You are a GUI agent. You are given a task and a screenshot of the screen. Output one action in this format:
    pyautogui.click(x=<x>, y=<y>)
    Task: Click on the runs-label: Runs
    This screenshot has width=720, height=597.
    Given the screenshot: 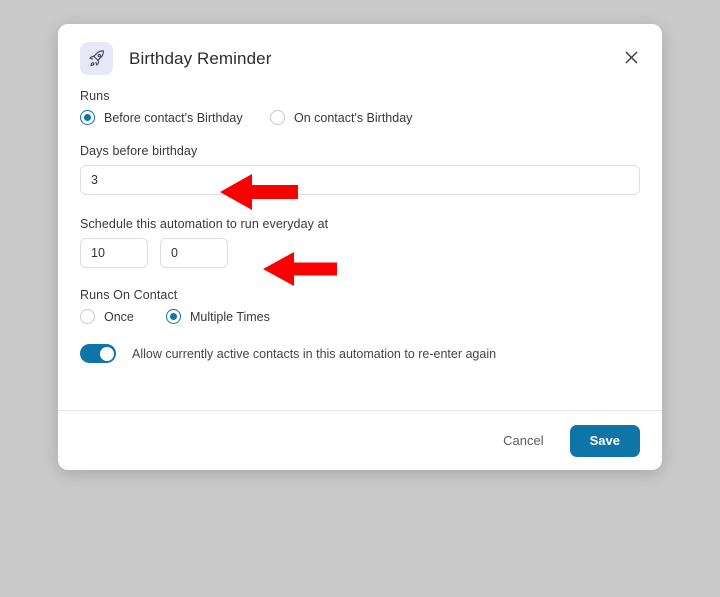 What is the action you would take?
    pyautogui.click(x=95, y=96)
    